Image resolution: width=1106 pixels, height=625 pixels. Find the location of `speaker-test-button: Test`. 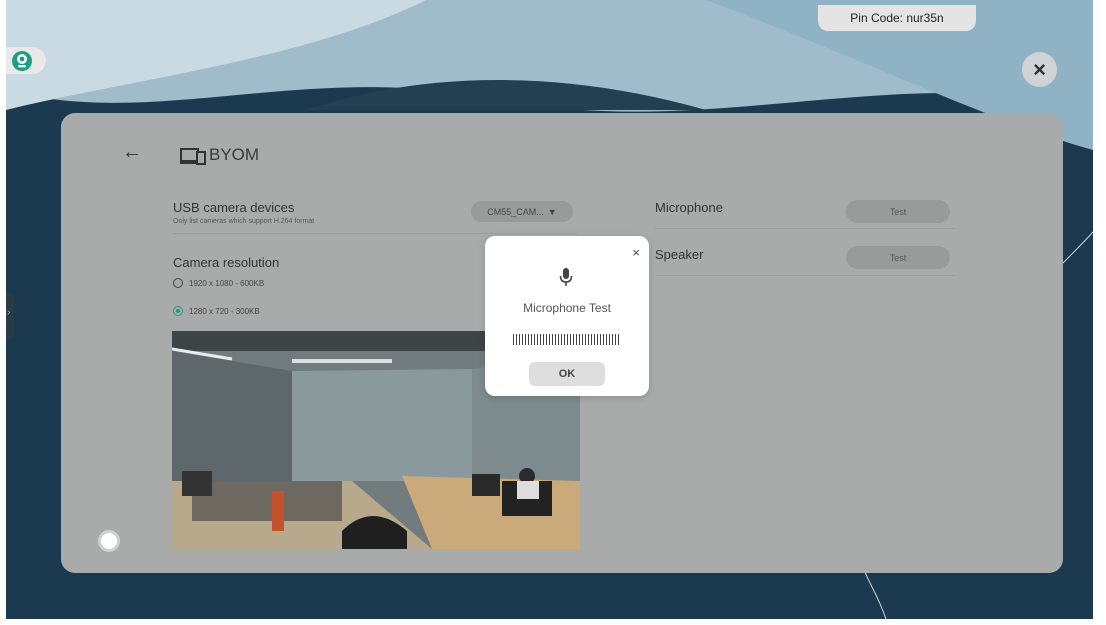

speaker-test-button: Test is located at coordinates (898, 257).